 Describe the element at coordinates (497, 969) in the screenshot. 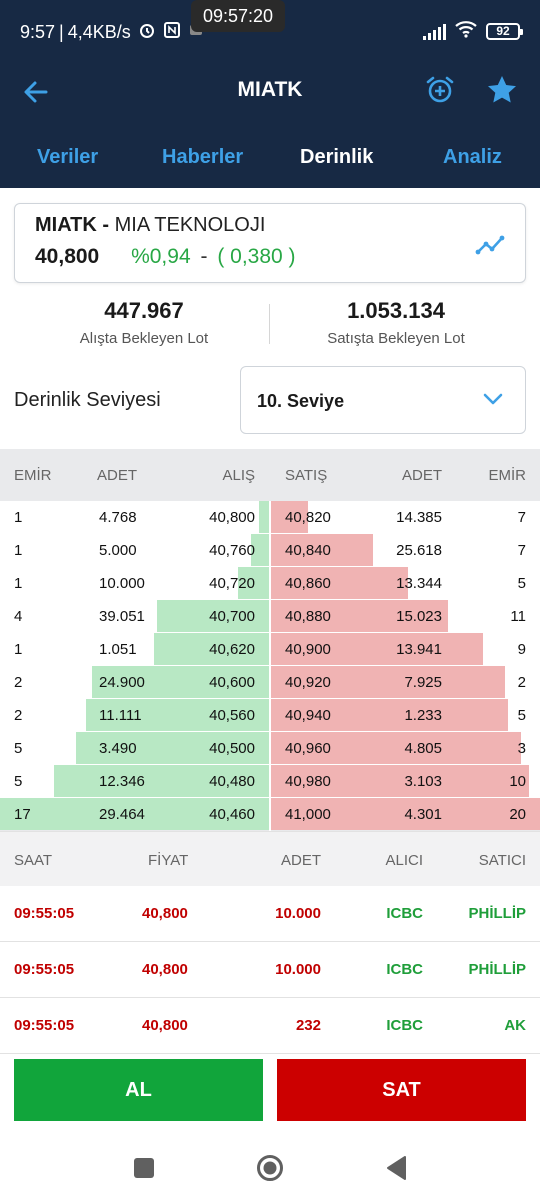

I see `trade-seller: PHİLLİP` at that location.